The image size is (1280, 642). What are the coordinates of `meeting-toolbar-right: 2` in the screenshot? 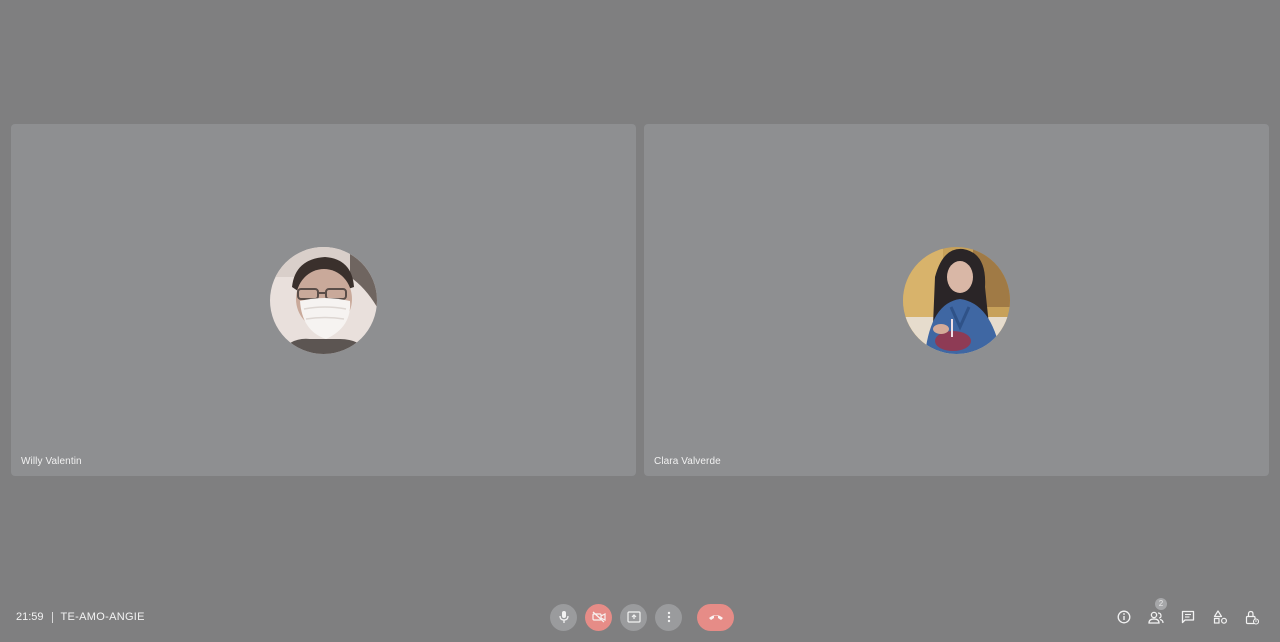 It's located at (1188, 612).